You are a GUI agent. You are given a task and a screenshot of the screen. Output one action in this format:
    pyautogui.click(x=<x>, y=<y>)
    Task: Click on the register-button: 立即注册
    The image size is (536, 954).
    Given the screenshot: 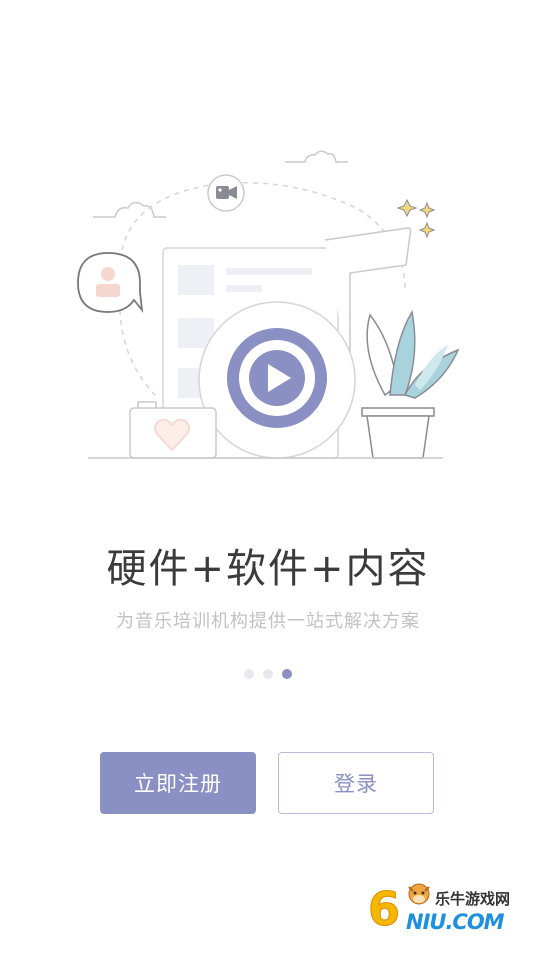 What is the action you would take?
    pyautogui.click(x=178, y=783)
    